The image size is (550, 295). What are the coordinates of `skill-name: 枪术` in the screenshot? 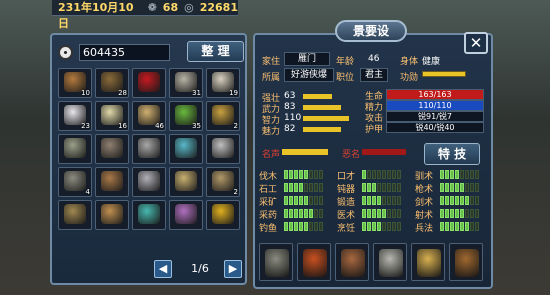 It's located at (424, 190).